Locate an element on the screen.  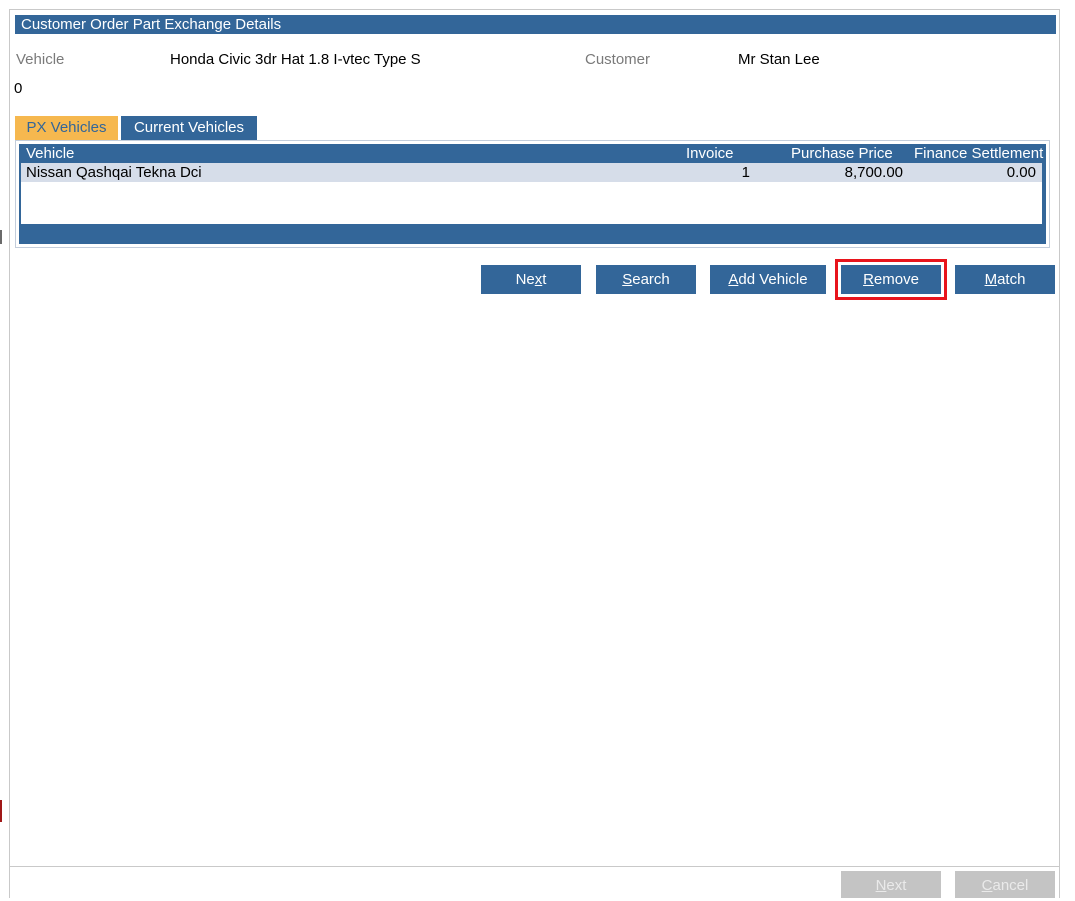
table-row: Nissan Qashqai Tekna Dci 1 8,700.00 0.00 is located at coordinates (531, 172).